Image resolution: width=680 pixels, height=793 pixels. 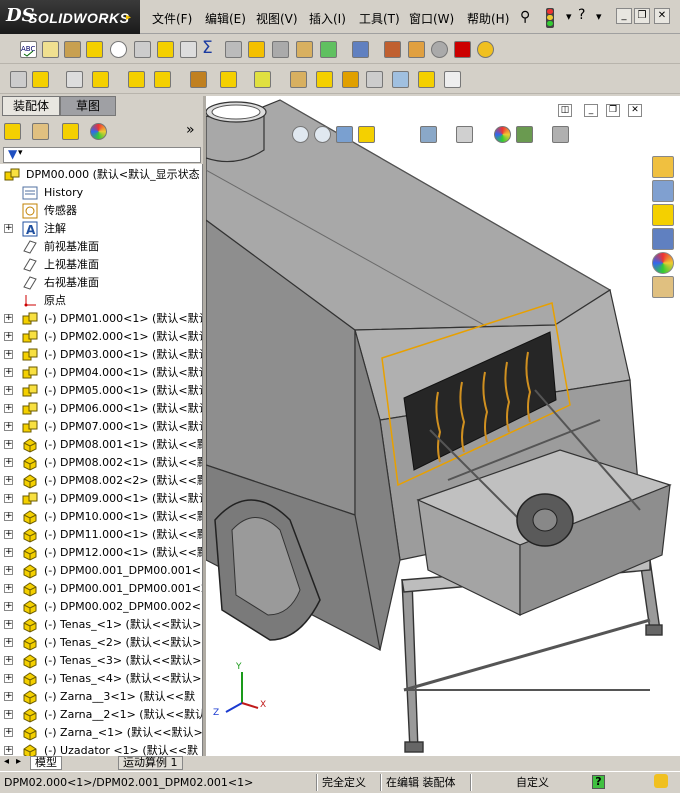 I want to click on minimize-button: _, so click(x=624, y=16).